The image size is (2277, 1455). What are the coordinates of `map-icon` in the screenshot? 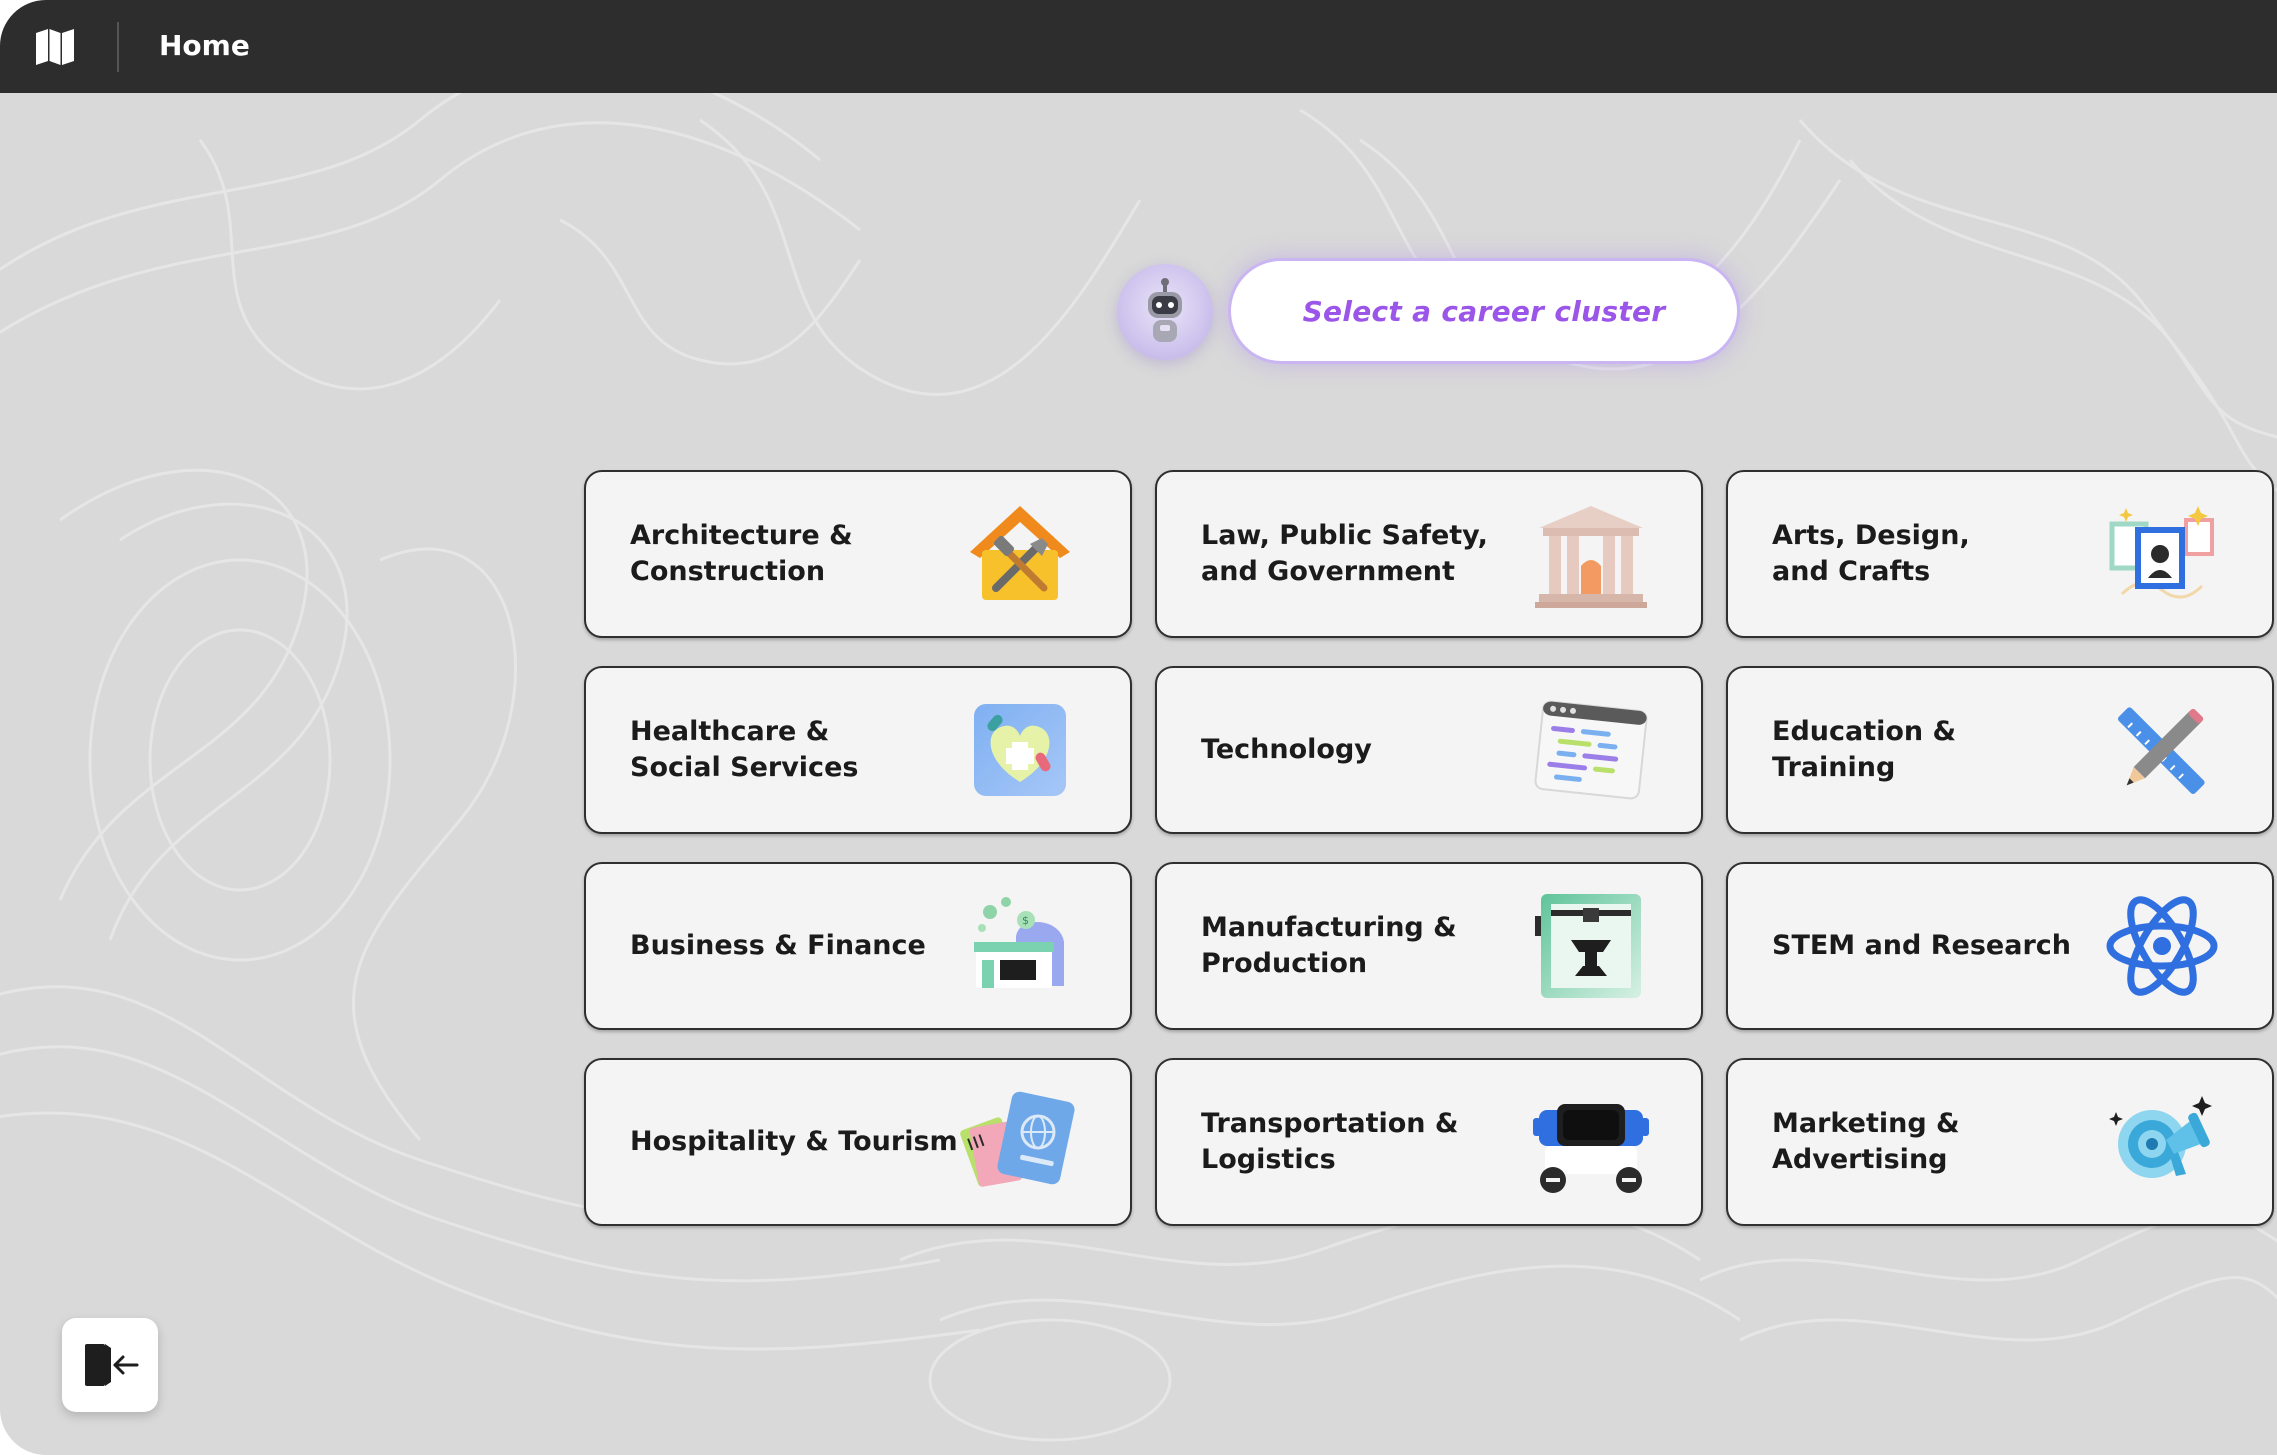 It's located at (55, 47).